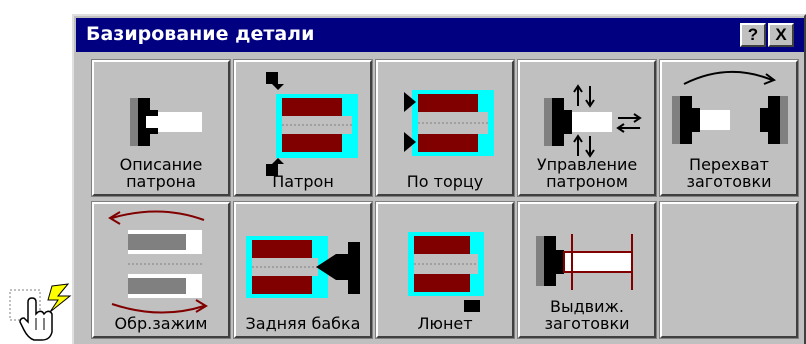 This screenshot has height=344, width=806. I want to click on chuck-button: Патрон, so click(303, 128).